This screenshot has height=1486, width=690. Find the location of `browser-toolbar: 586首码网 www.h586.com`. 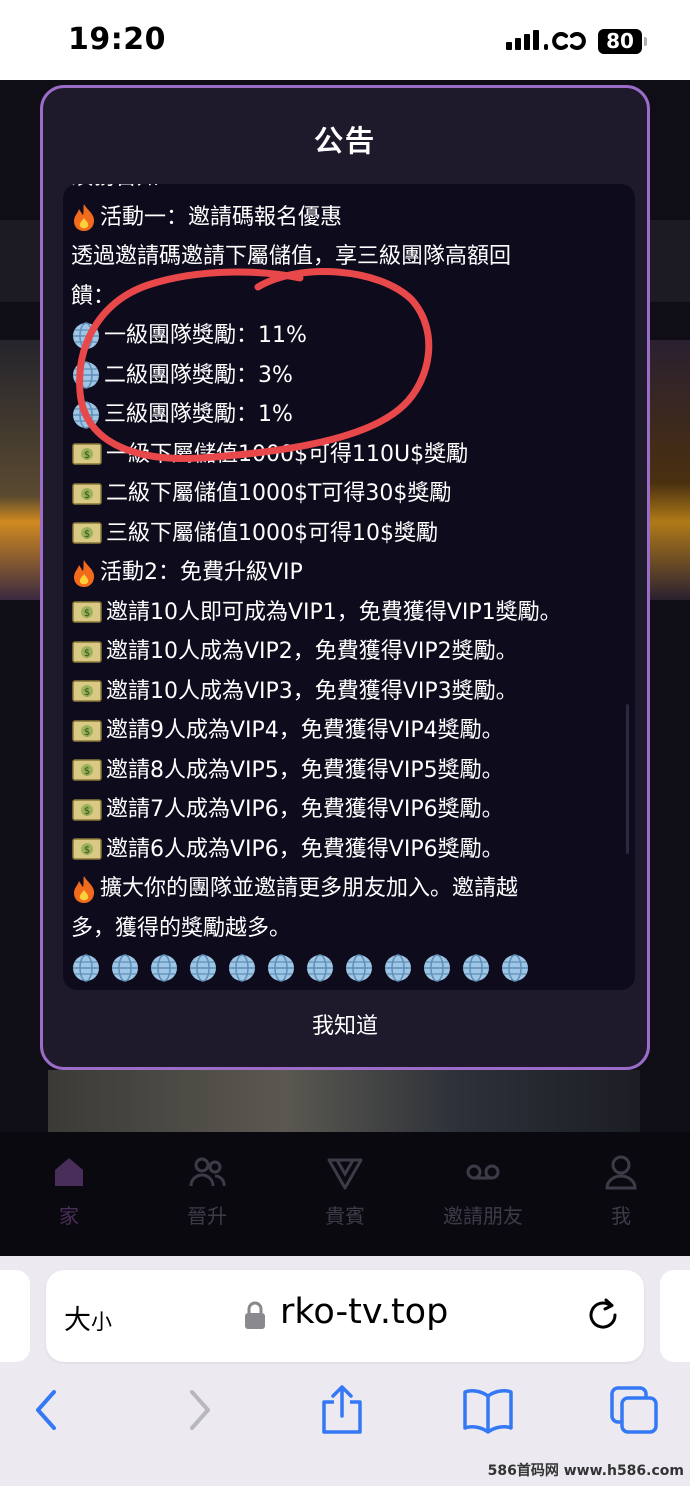

browser-toolbar: 586首码网 www.h586.com is located at coordinates (345, 1426).